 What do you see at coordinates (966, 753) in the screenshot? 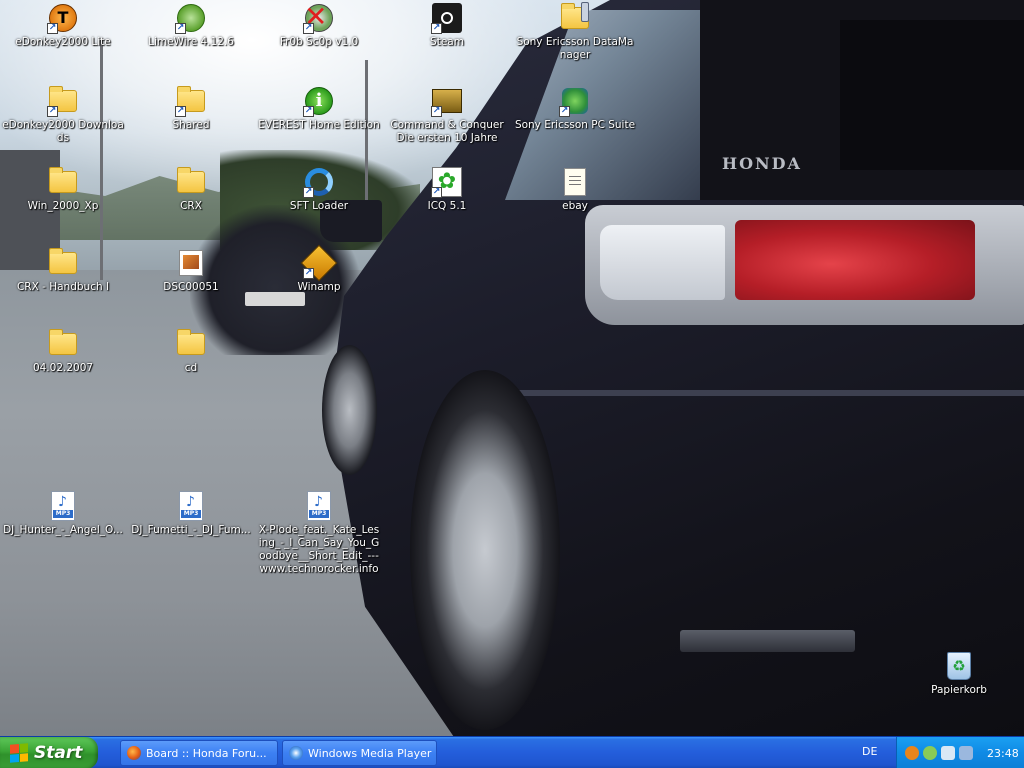
I see `network-icon` at bounding box center [966, 753].